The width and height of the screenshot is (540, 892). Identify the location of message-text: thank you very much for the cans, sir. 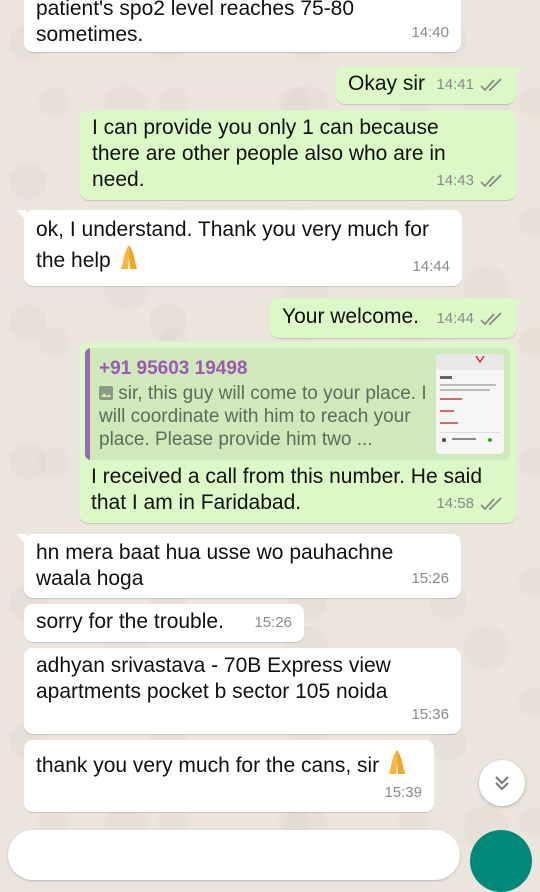
(208, 765).